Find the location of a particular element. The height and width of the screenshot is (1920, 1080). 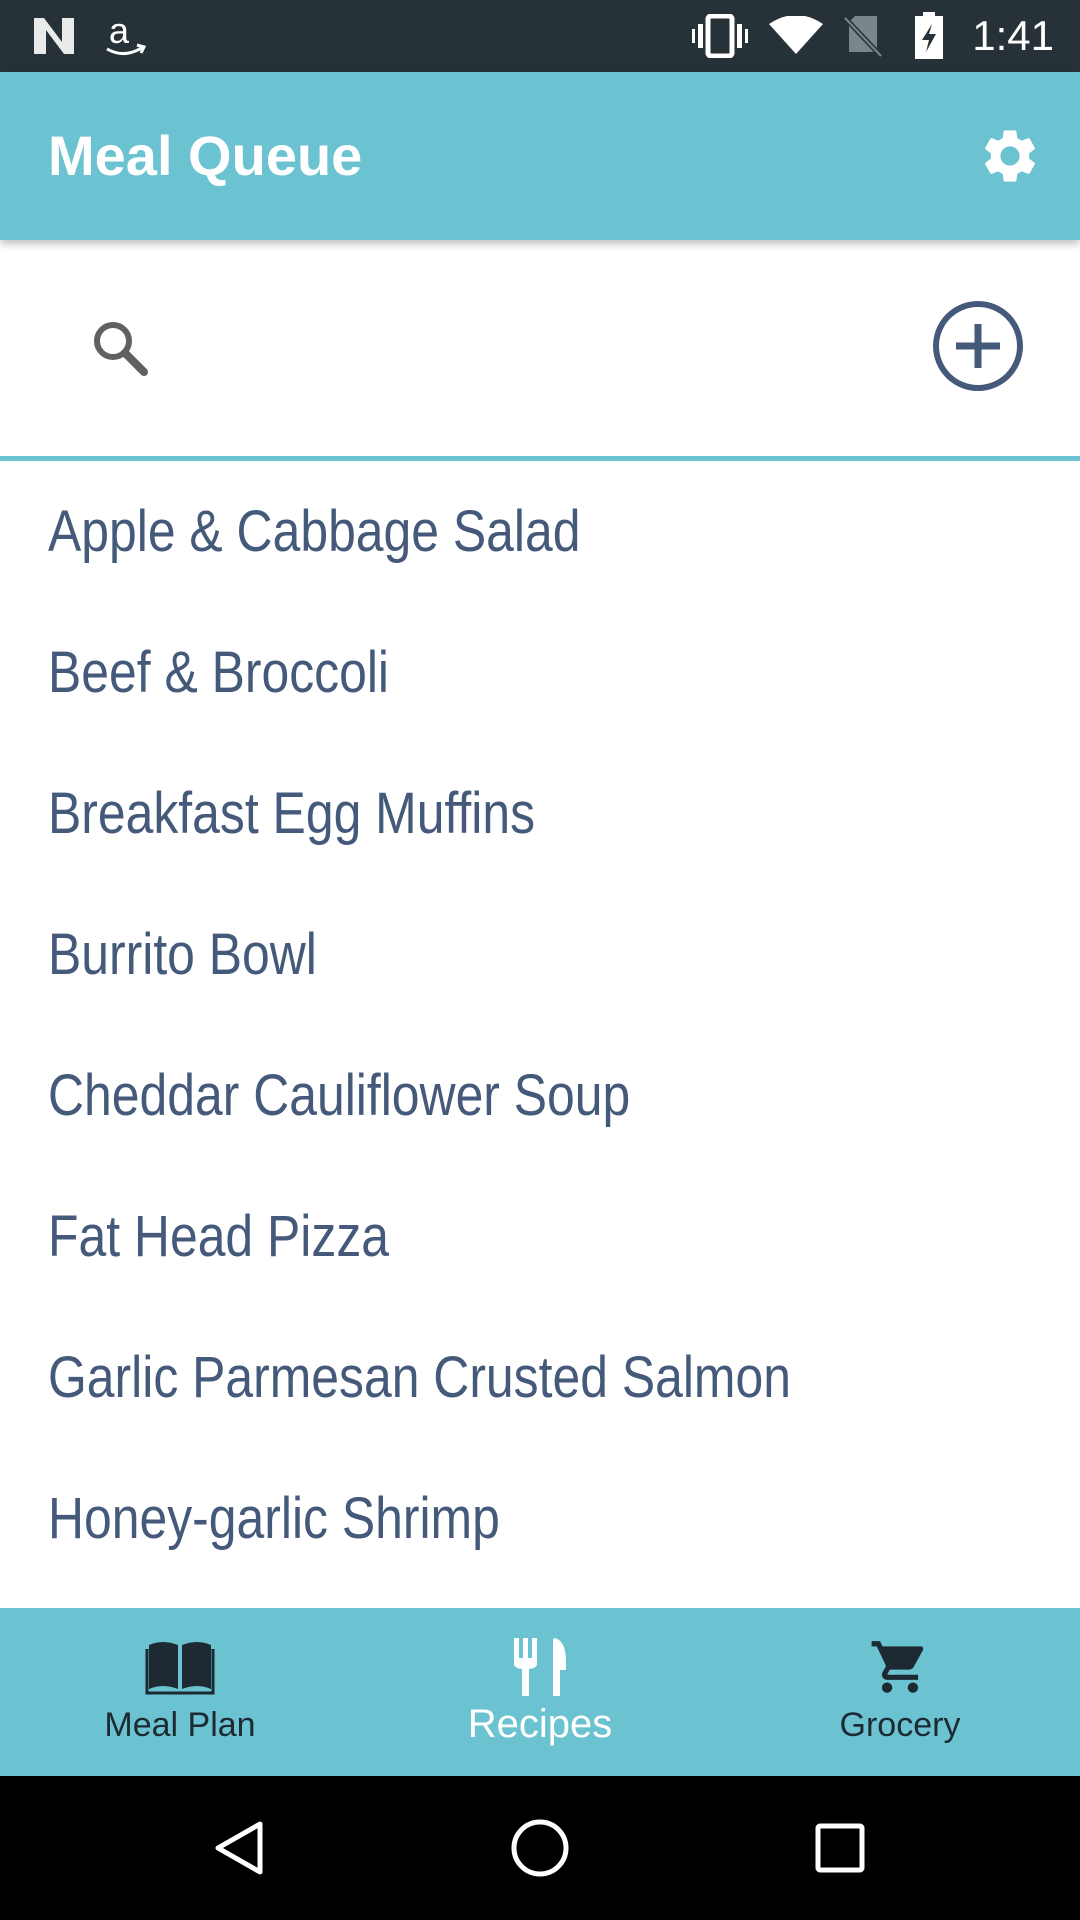

recipe-item-label: Breakfast Egg Muffins is located at coordinates (292, 813).